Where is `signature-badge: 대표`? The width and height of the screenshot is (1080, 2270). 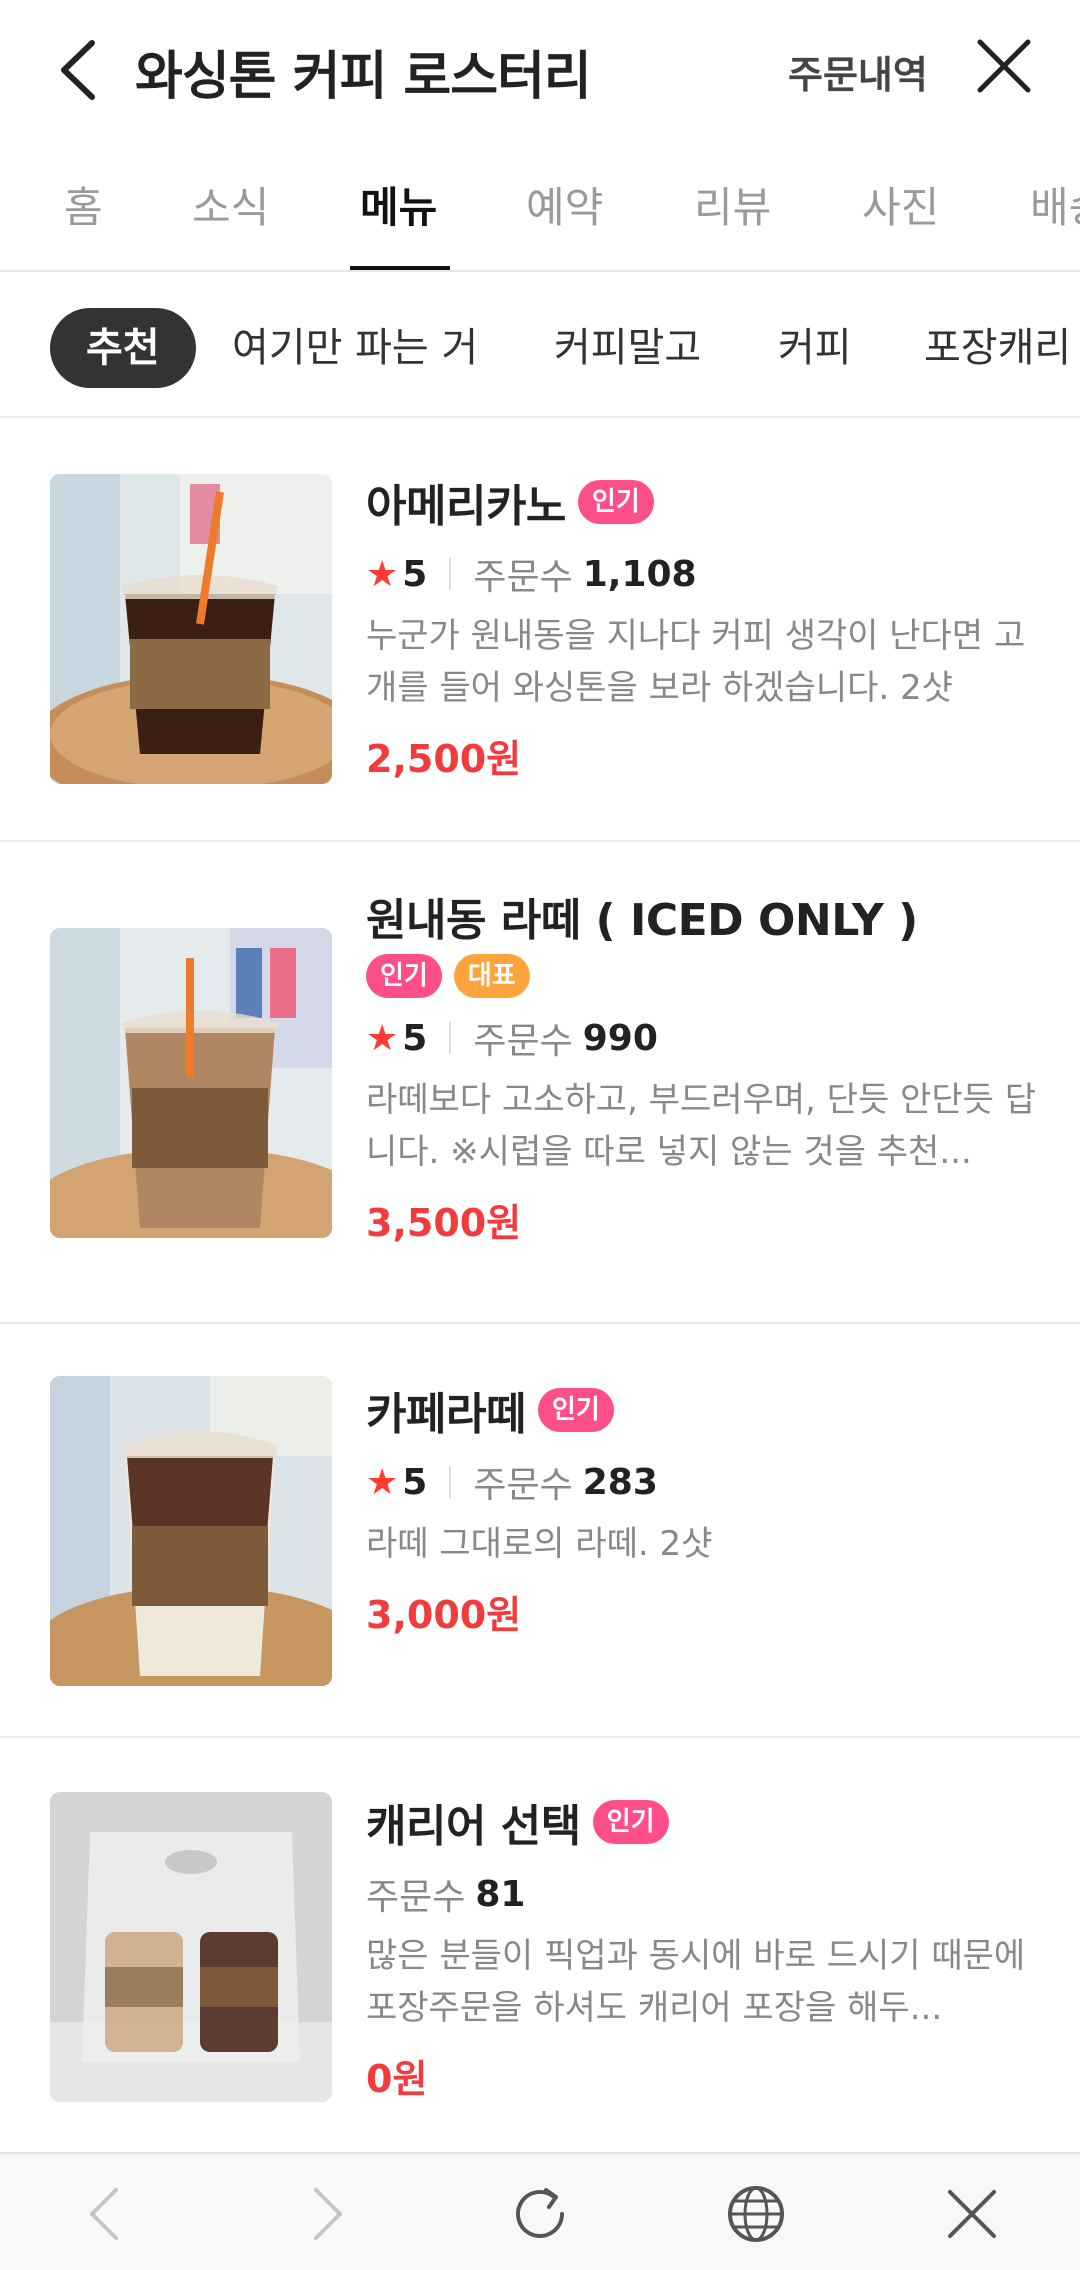
signature-badge: 대표 is located at coordinates (491, 976).